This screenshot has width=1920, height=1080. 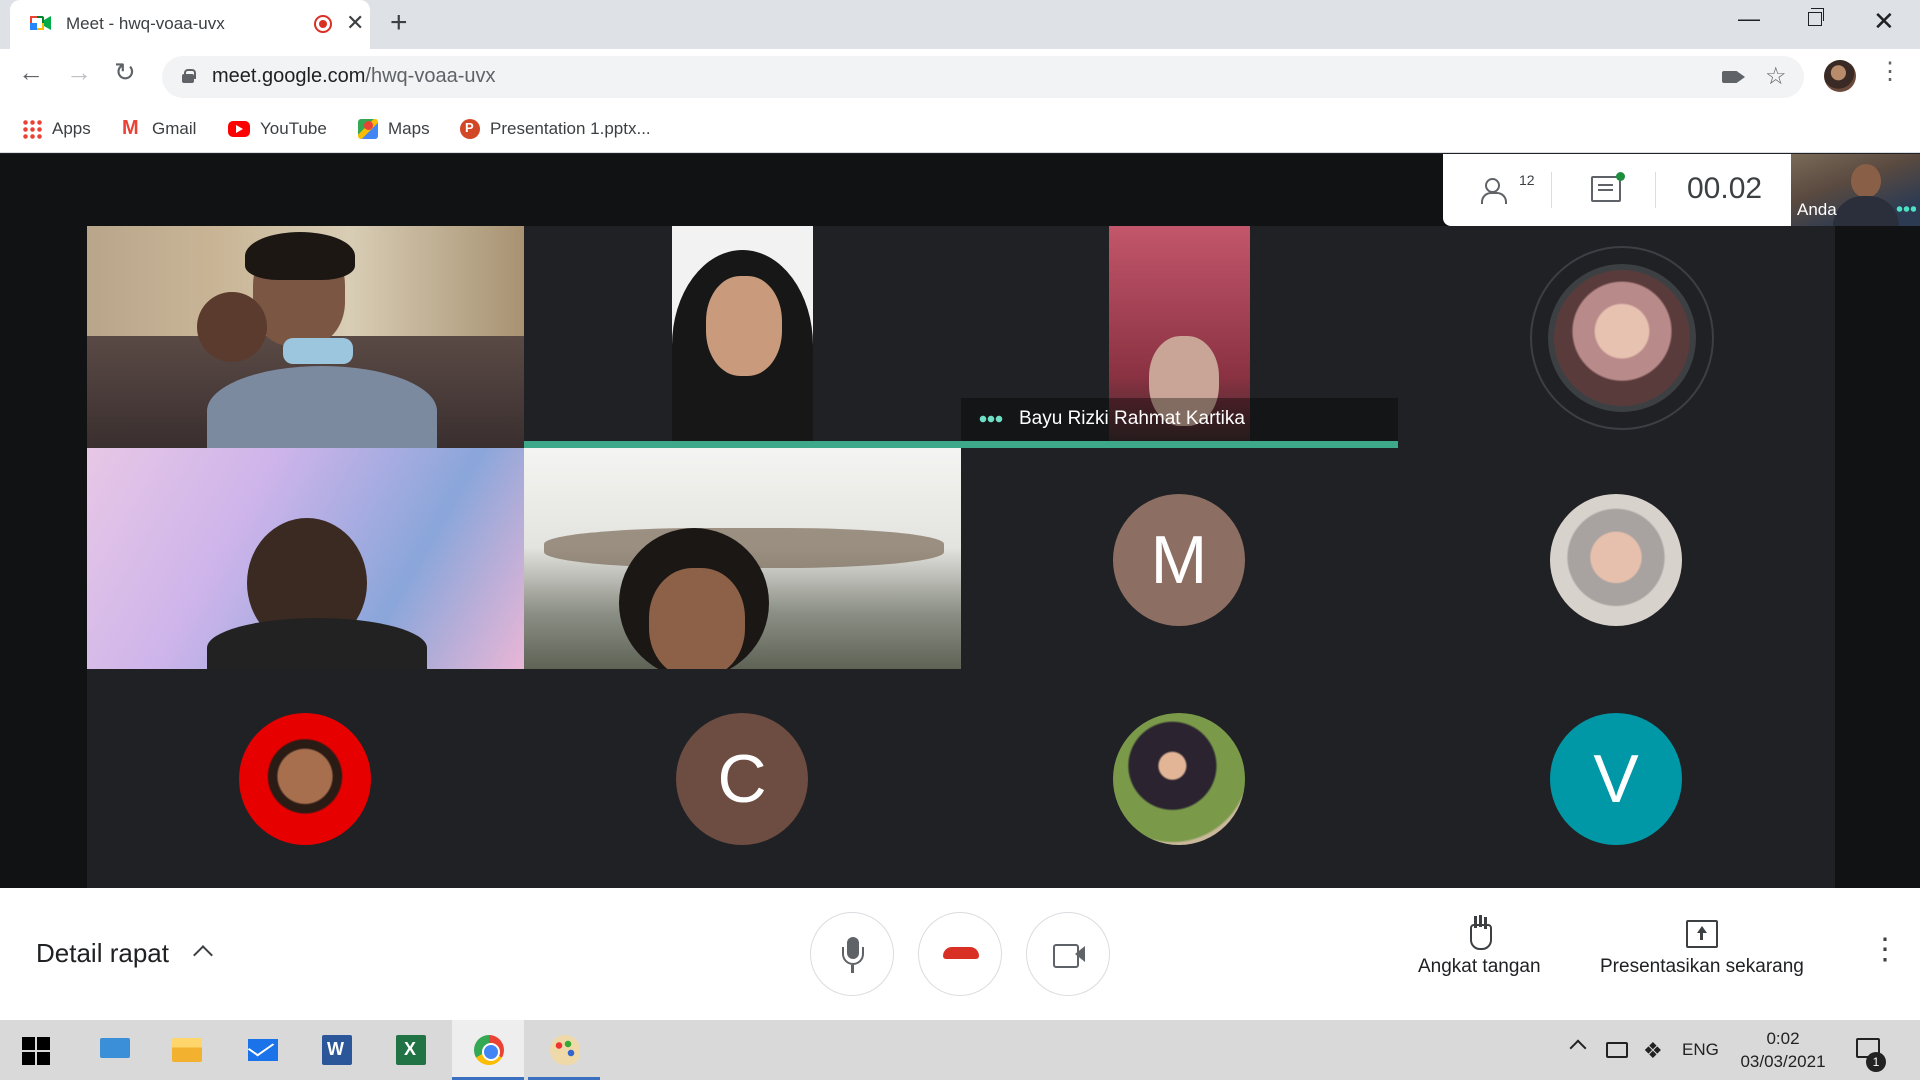 What do you see at coordinates (43, 557) in the screenshot?
I see `left-margin` at bounding box center [43, 557].